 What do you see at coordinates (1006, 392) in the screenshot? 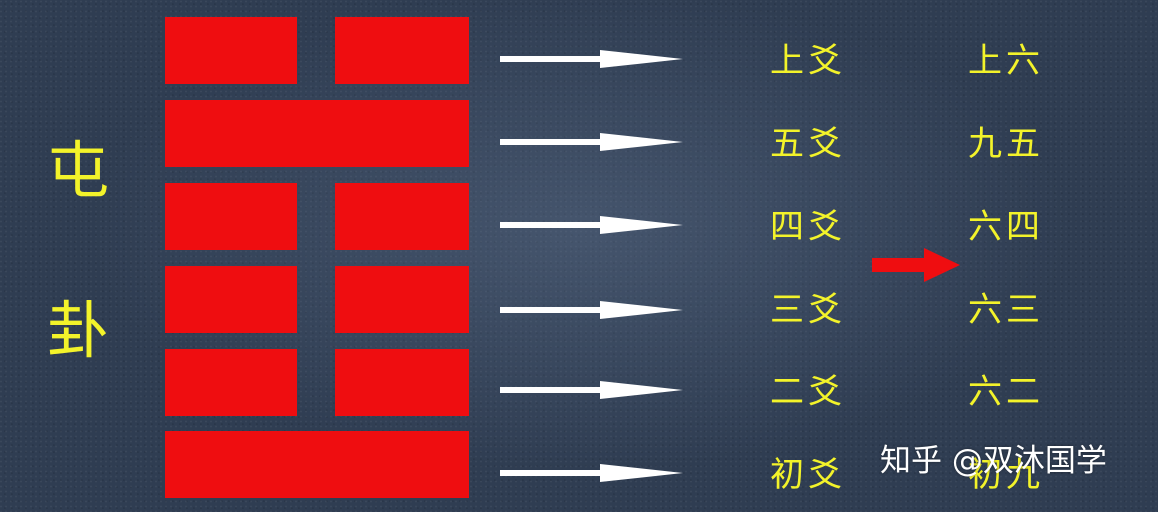
I see `line-name-label: 六二` at bounding box center [1006, 392].